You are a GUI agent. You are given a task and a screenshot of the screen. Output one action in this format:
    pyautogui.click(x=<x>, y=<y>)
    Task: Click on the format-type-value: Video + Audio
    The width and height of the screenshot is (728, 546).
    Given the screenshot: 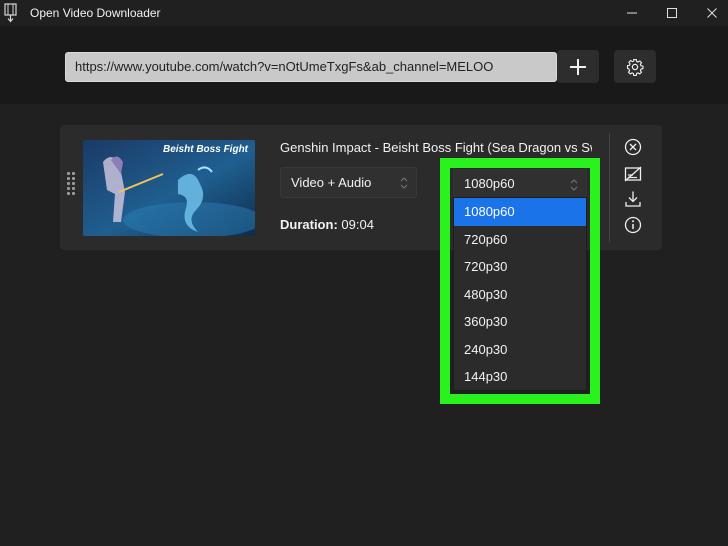 What is the action you would take?
    pyautogui.click(x=331, y=182)
    